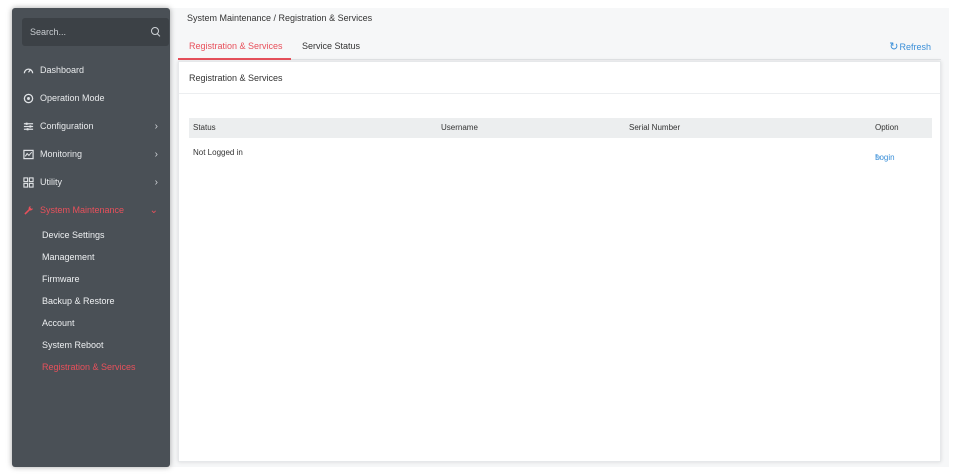 Image resolution: width=961 pixels, height=475 pixels. Describe the element at coordinates (560, 153) in the screenshot. I see `table-row: Not Logged in ✎ Login` at that location.